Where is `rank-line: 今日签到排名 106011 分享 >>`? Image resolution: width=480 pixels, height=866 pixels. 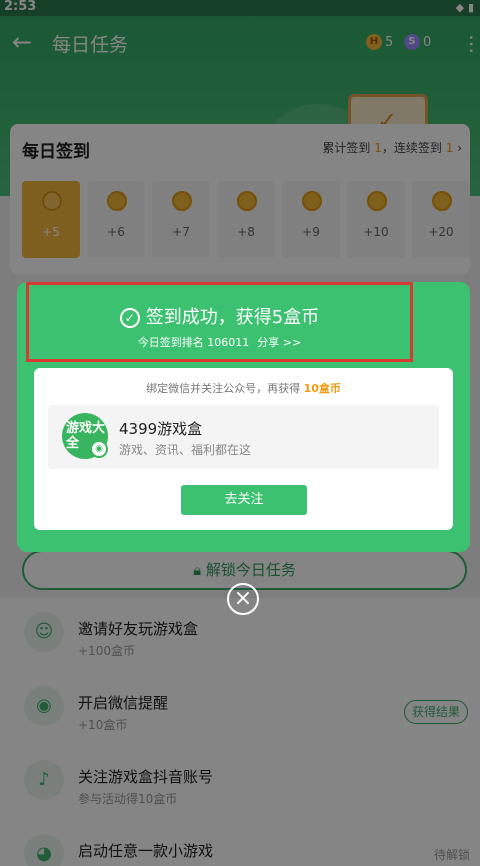 rank-line: 今日签到排名 106011 分享 >> is located at coordinates (219, 342).